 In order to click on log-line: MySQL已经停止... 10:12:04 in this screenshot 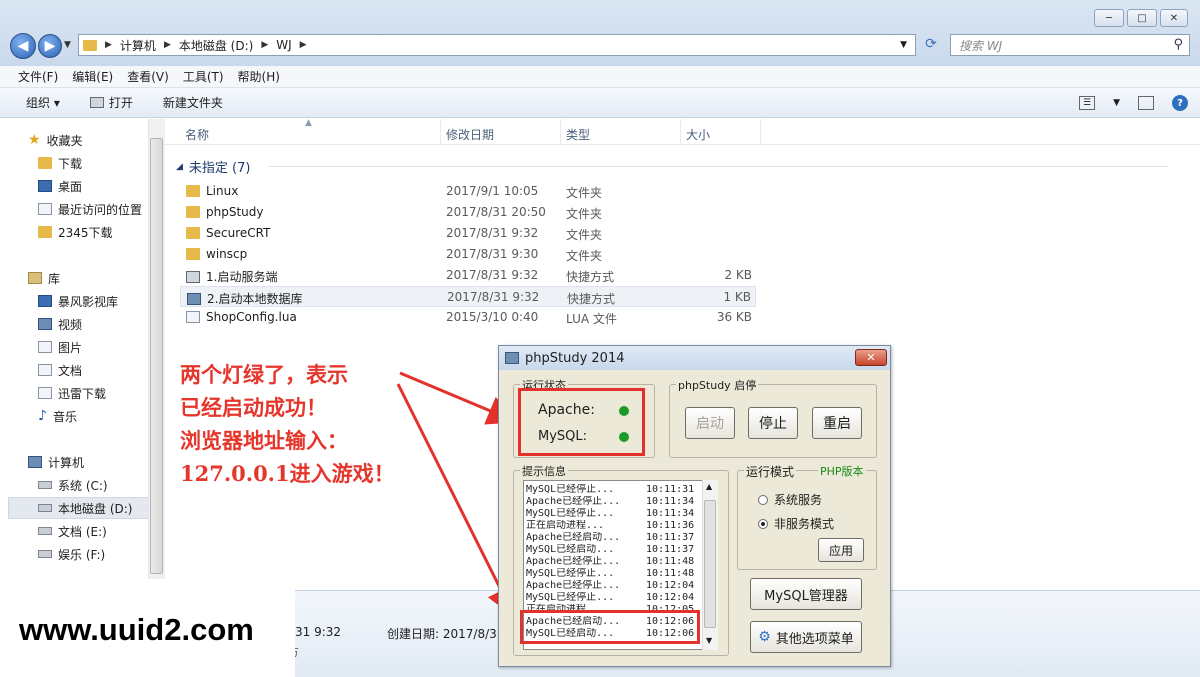, I will do `click(610, 597)`.